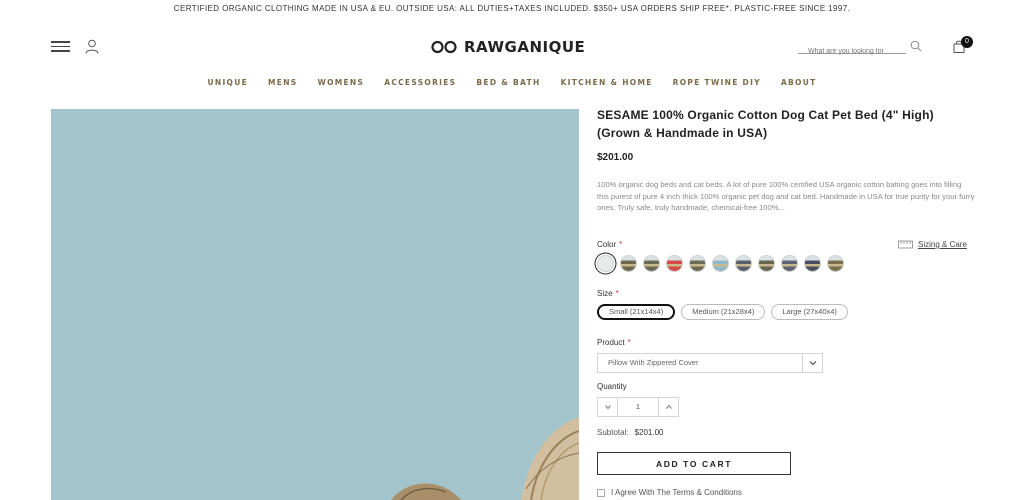  I want to click on subtotal: Subtotal: $201.00, so click(630, 432).